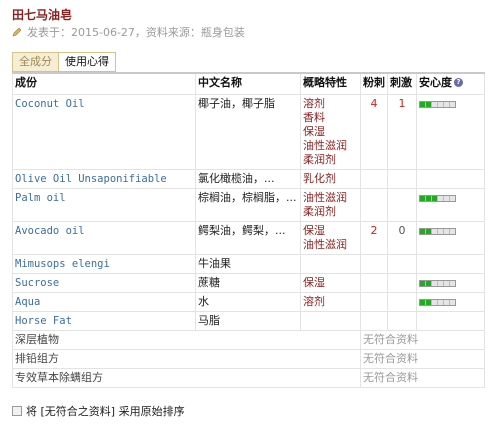  Describe the element at coordinates (186, 378) in the screenshot. I see `group-label: 专效草本除螨组方` at that location.